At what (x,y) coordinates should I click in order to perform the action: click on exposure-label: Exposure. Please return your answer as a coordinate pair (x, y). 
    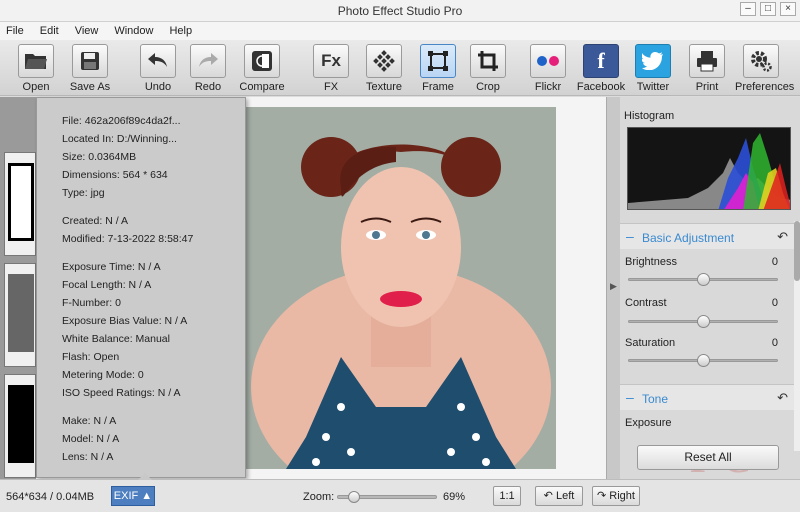
    Looking at the image, I should click on (648, 423).